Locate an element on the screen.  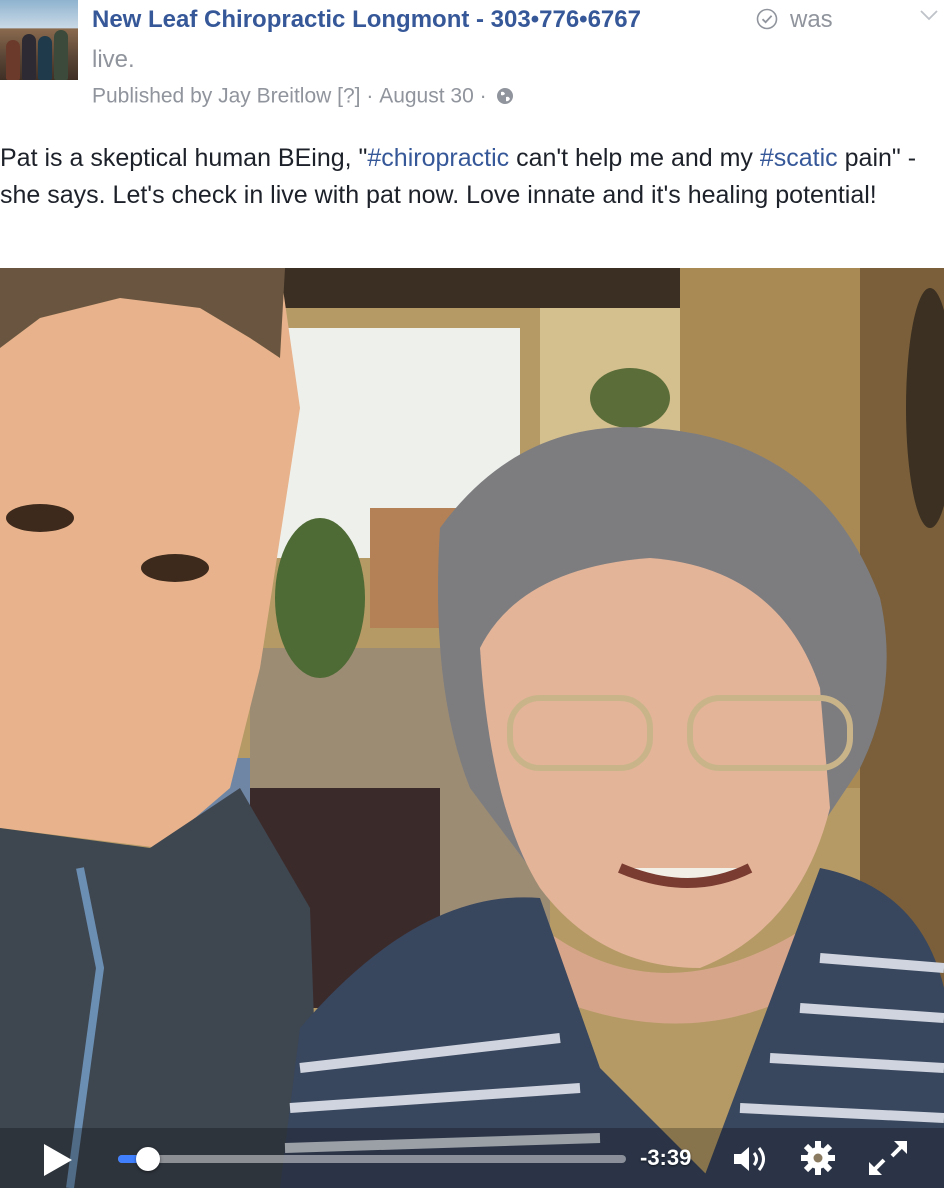
text-segment: Pat is a skeptical human BEing, " is located at coordinates (184, 158).